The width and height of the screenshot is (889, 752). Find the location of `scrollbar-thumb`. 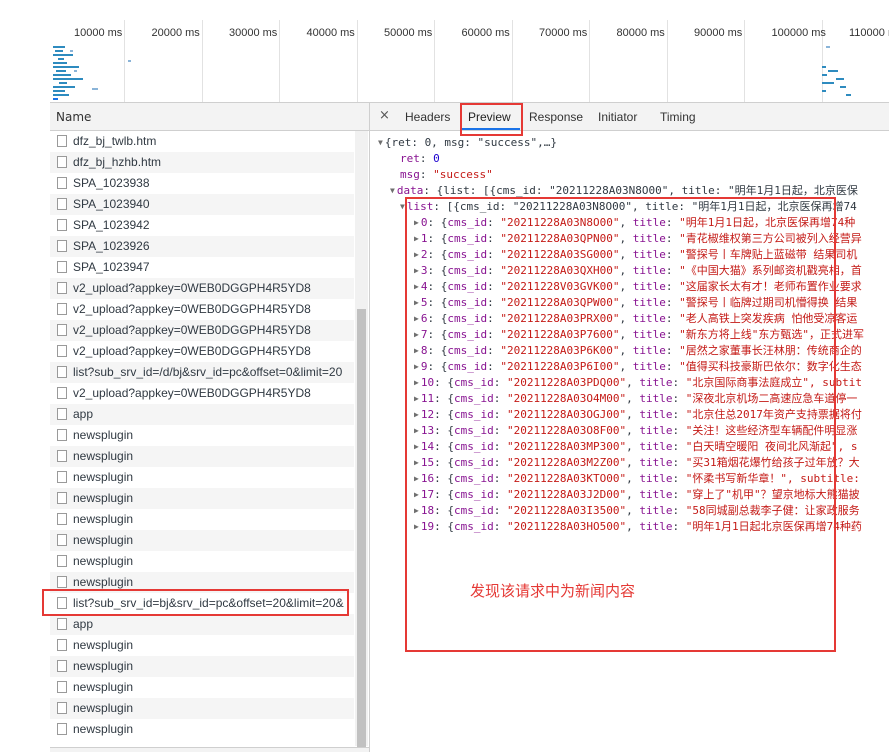

scrollbar-thumb is located at coordinates (361, 529).